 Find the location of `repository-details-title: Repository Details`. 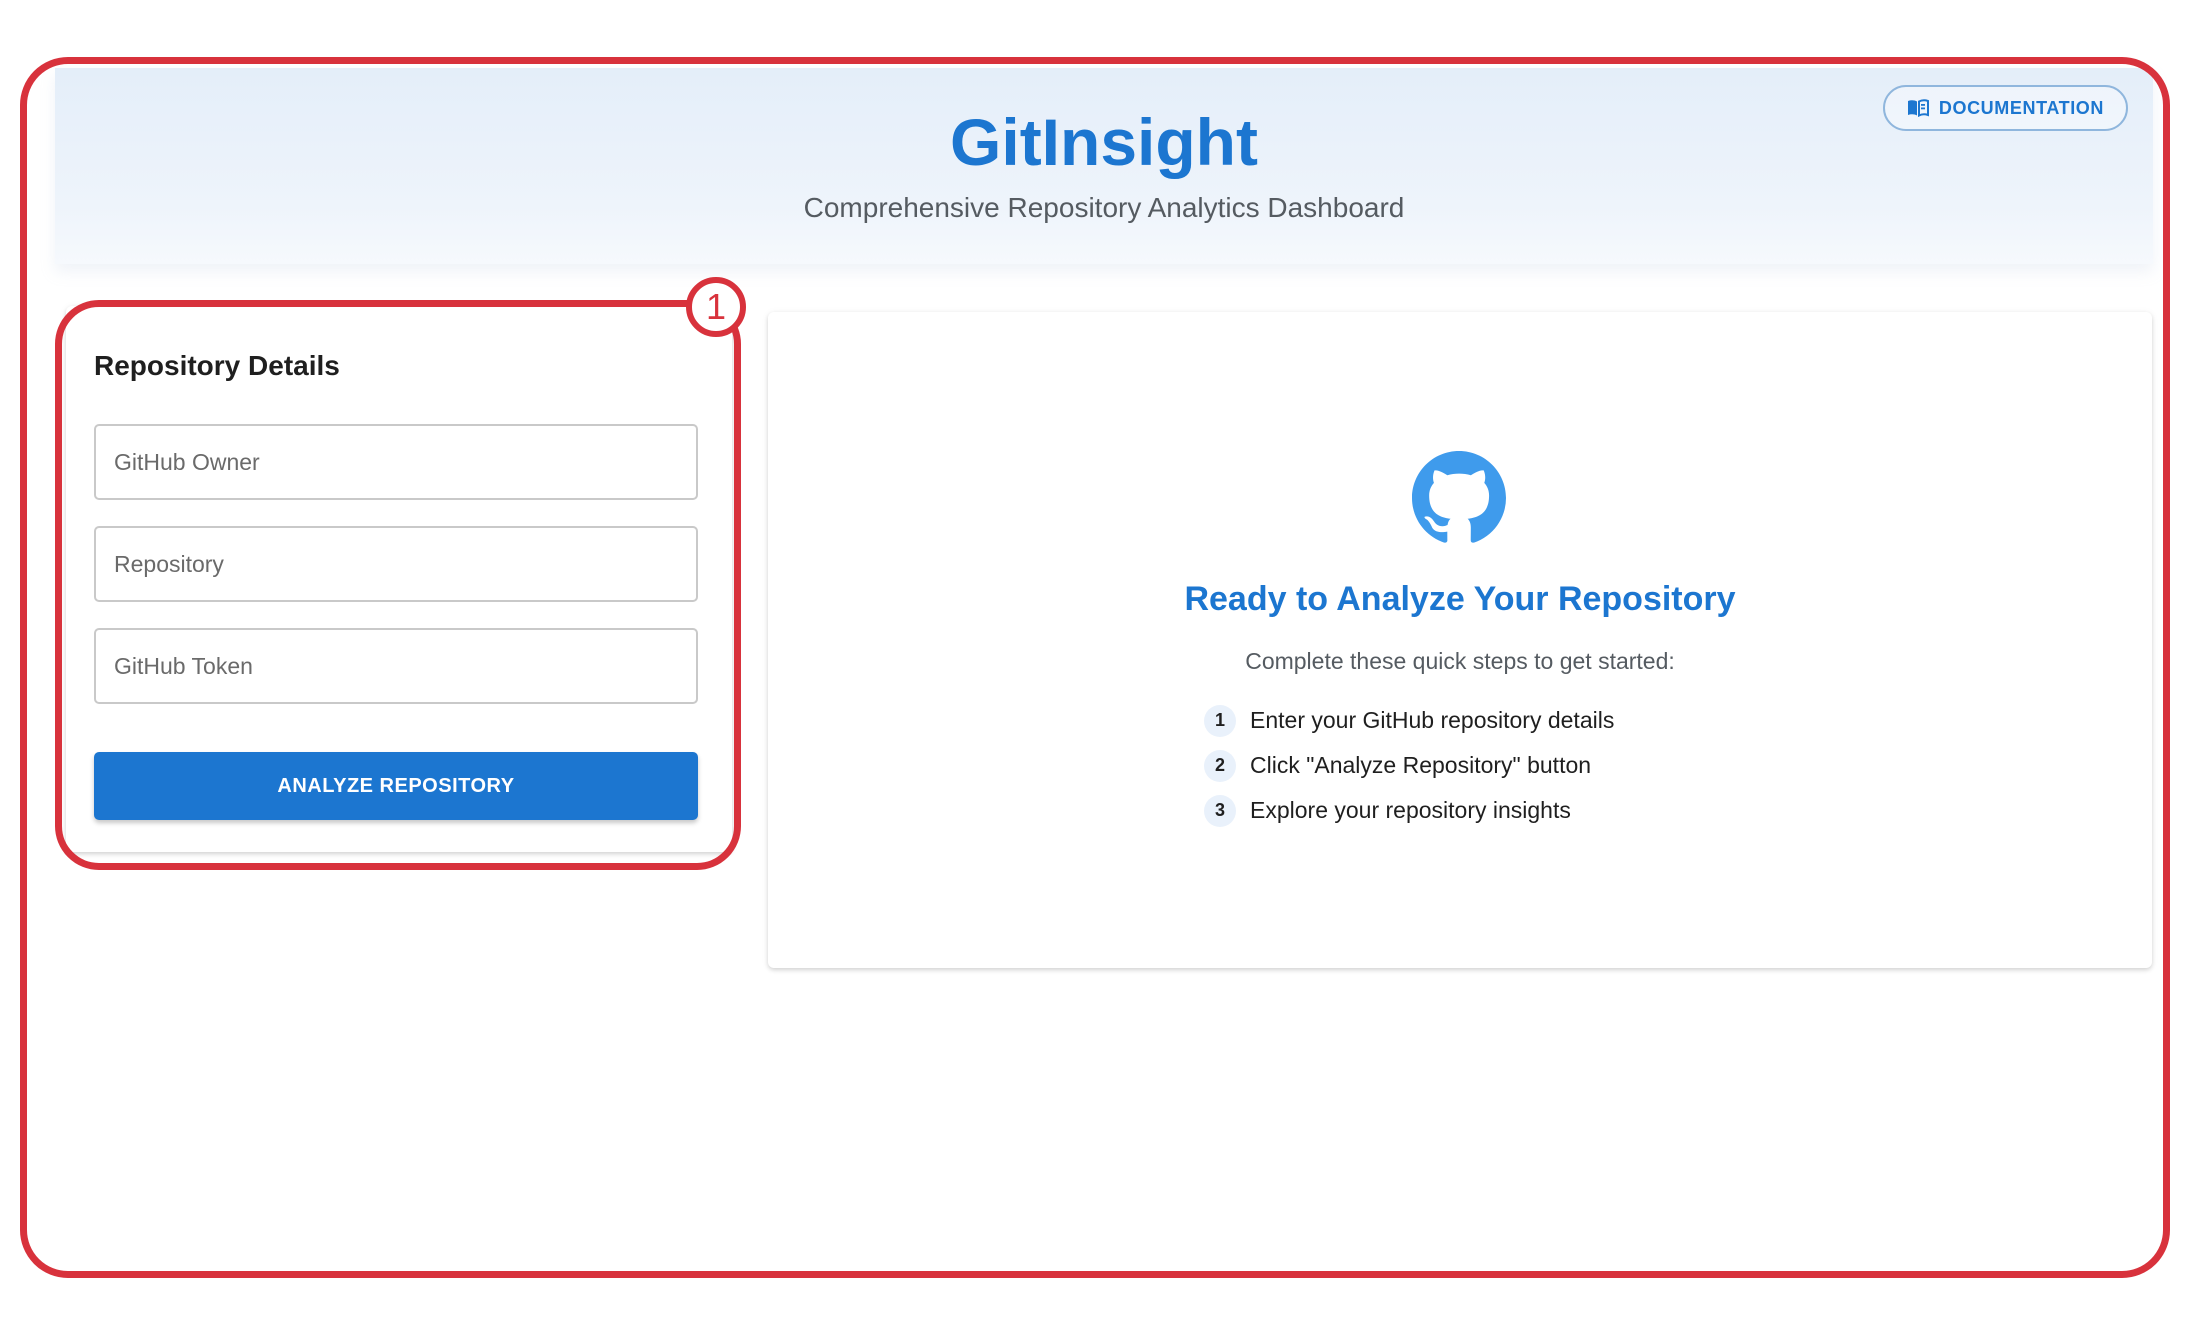

repository-details-title: Repository Details is located at coordinates (217, 365).